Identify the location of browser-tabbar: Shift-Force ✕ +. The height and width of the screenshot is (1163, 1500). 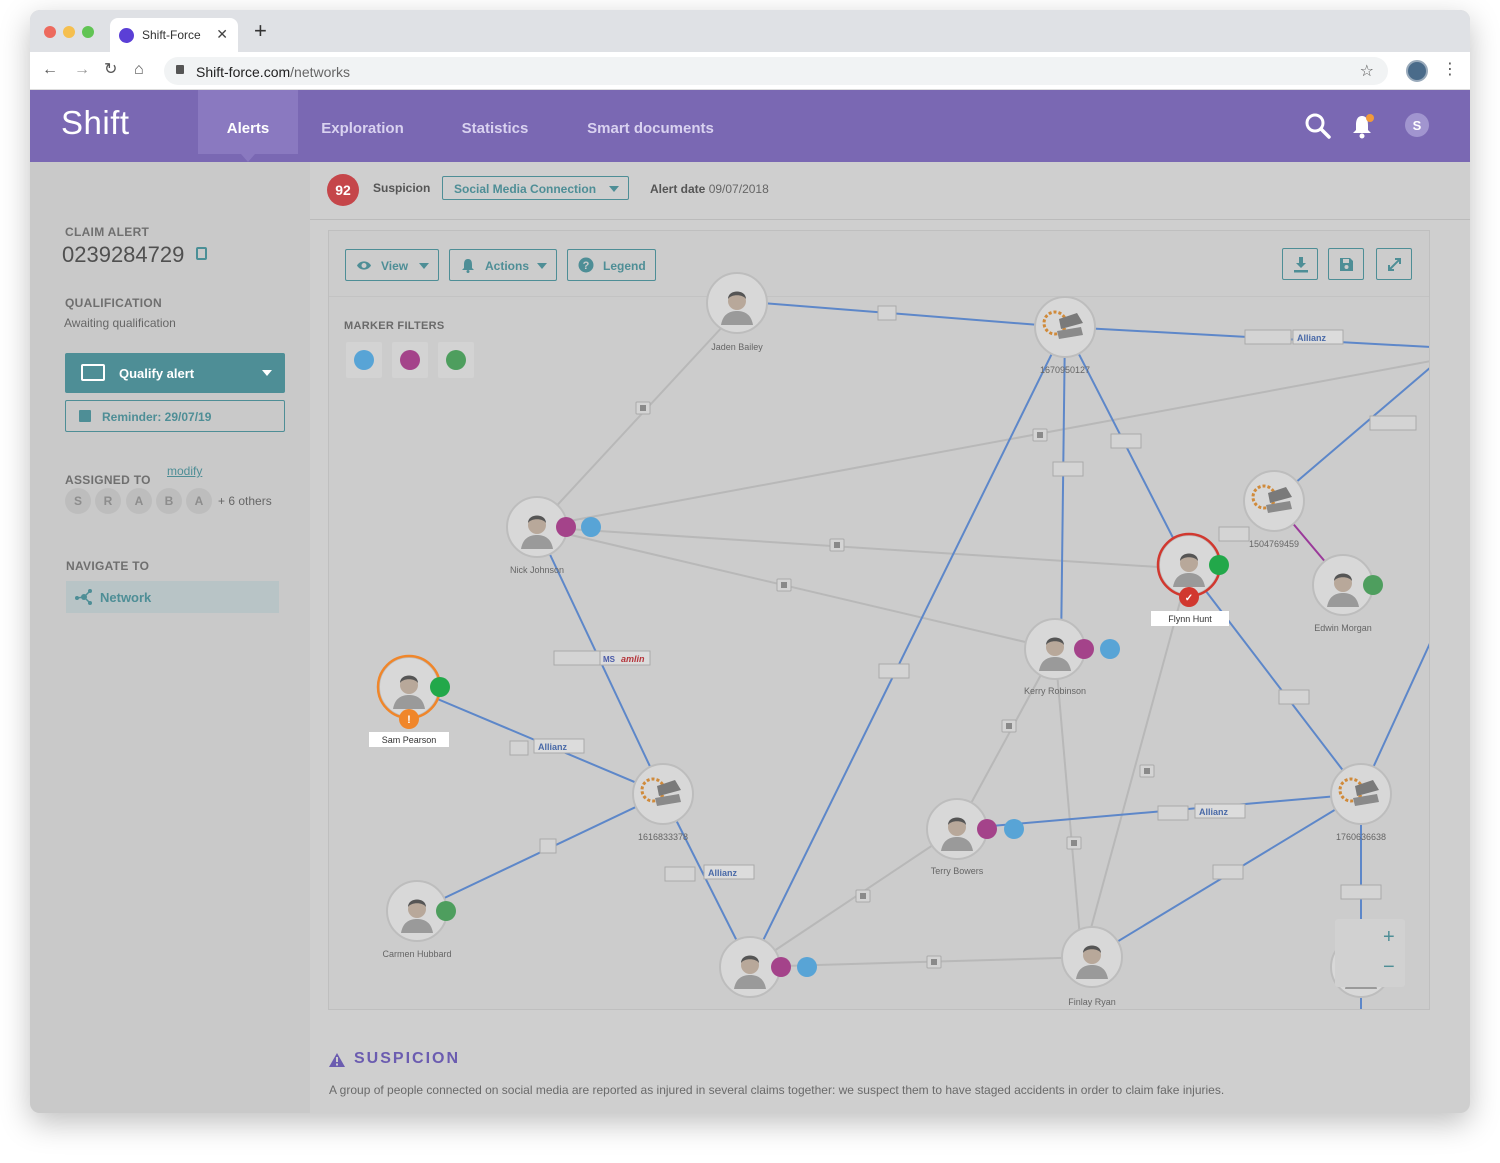
(750, 31).